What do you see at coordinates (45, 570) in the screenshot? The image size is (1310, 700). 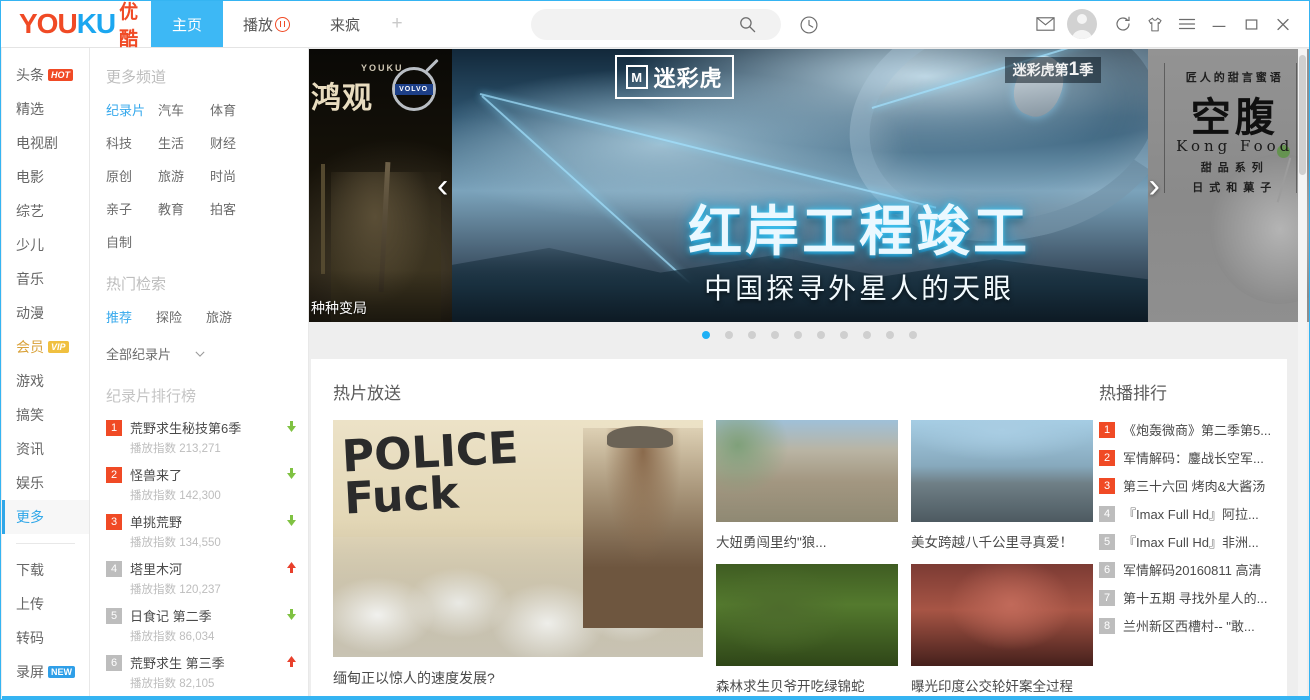 I see `sidebar-item-download: 下载` at bounding box center [45, 570].